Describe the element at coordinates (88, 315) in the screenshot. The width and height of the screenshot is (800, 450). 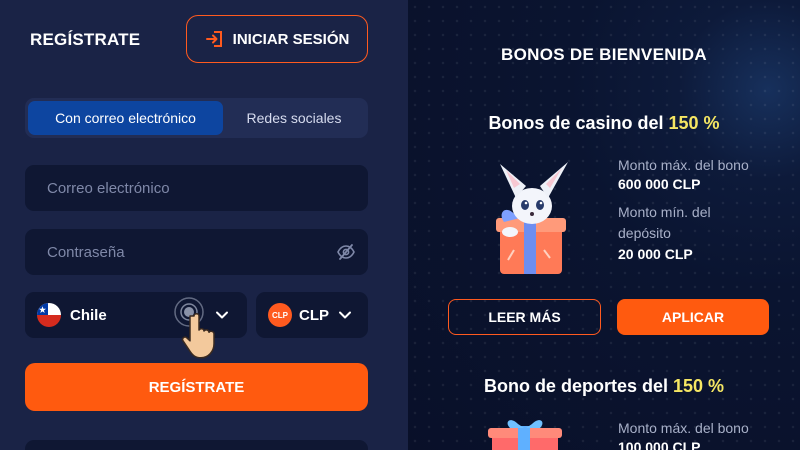
I see `country-value: Chile` at that location.